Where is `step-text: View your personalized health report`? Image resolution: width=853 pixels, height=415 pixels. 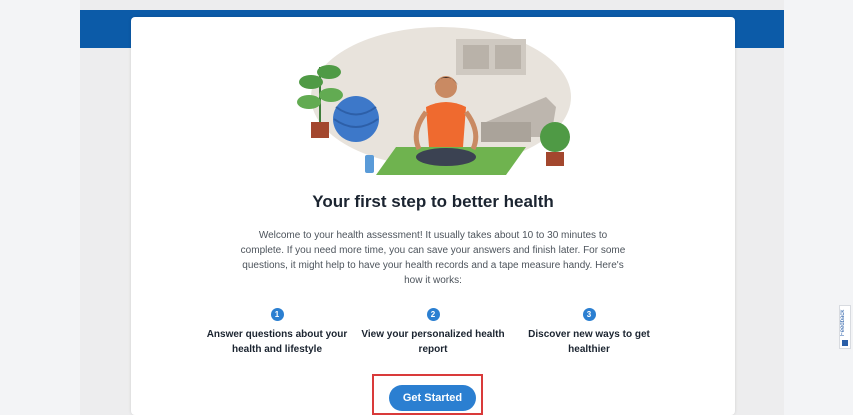 step-text: View your personalized health report is located at coordinates (433, 342).